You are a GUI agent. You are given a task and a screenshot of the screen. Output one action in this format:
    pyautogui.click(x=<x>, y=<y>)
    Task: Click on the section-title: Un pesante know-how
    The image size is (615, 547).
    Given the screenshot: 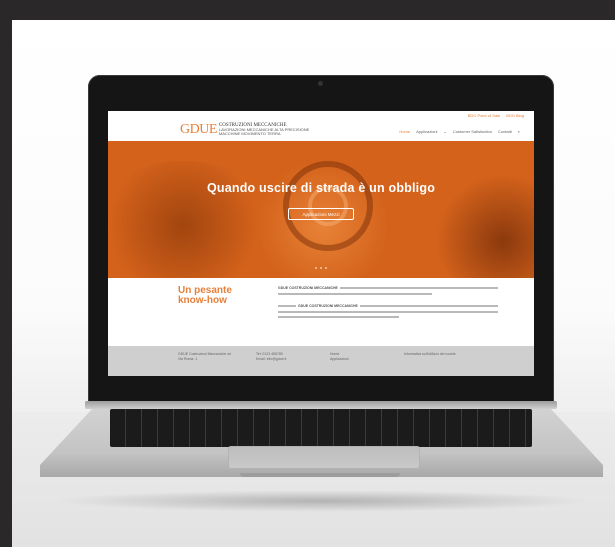 What is the action you would take?
    pyautogui.click(x=205, y=296)
    